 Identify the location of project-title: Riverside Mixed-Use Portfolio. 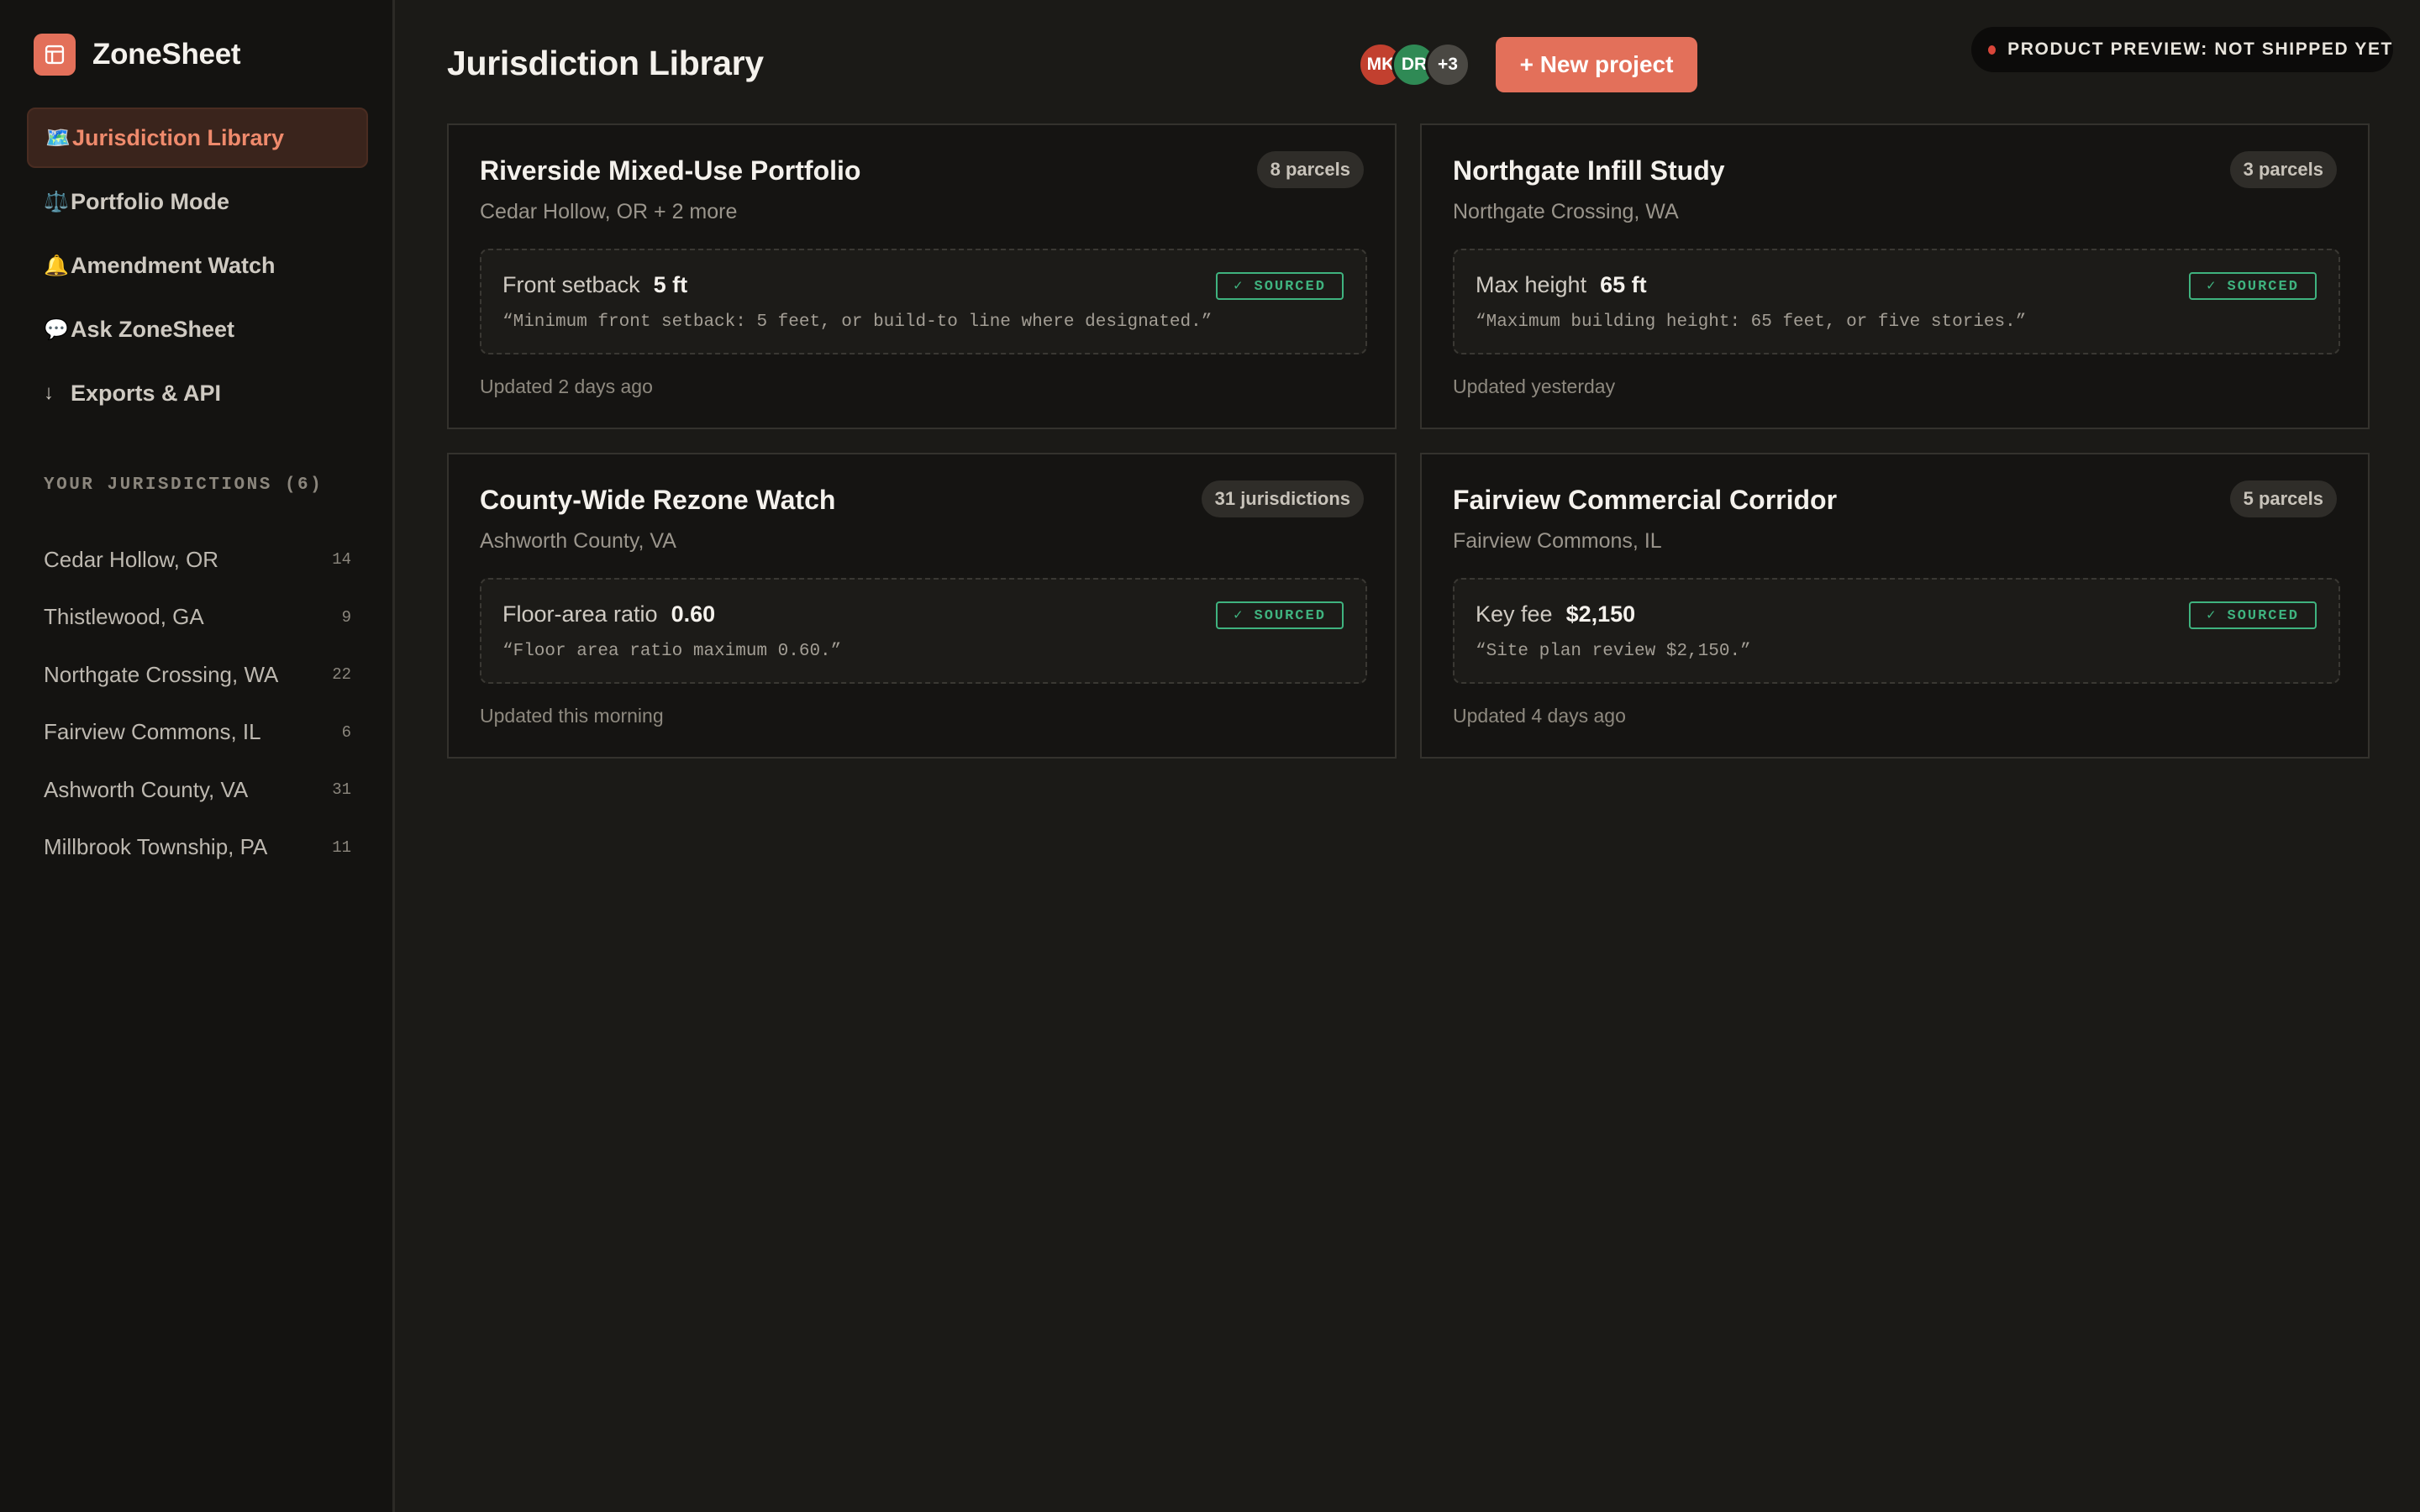
(671, 170).